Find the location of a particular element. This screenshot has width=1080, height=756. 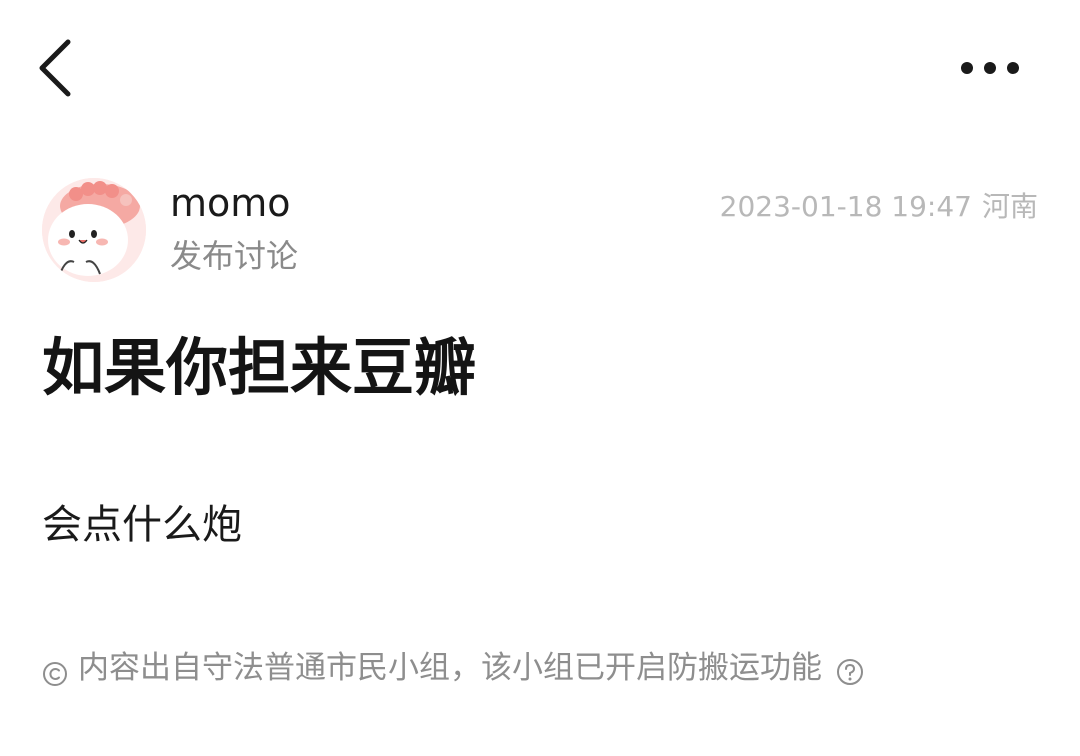

cartoon-avatar-icon is located at coordinates (94, 230).